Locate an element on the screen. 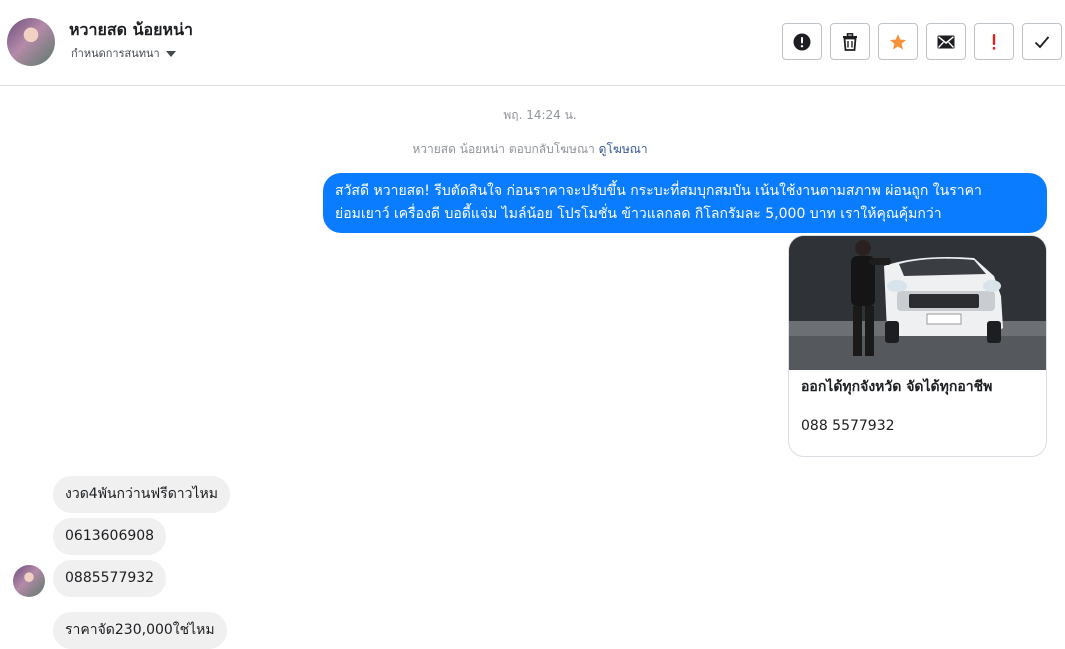  envelope-icon is located at coordinates (946, 41).